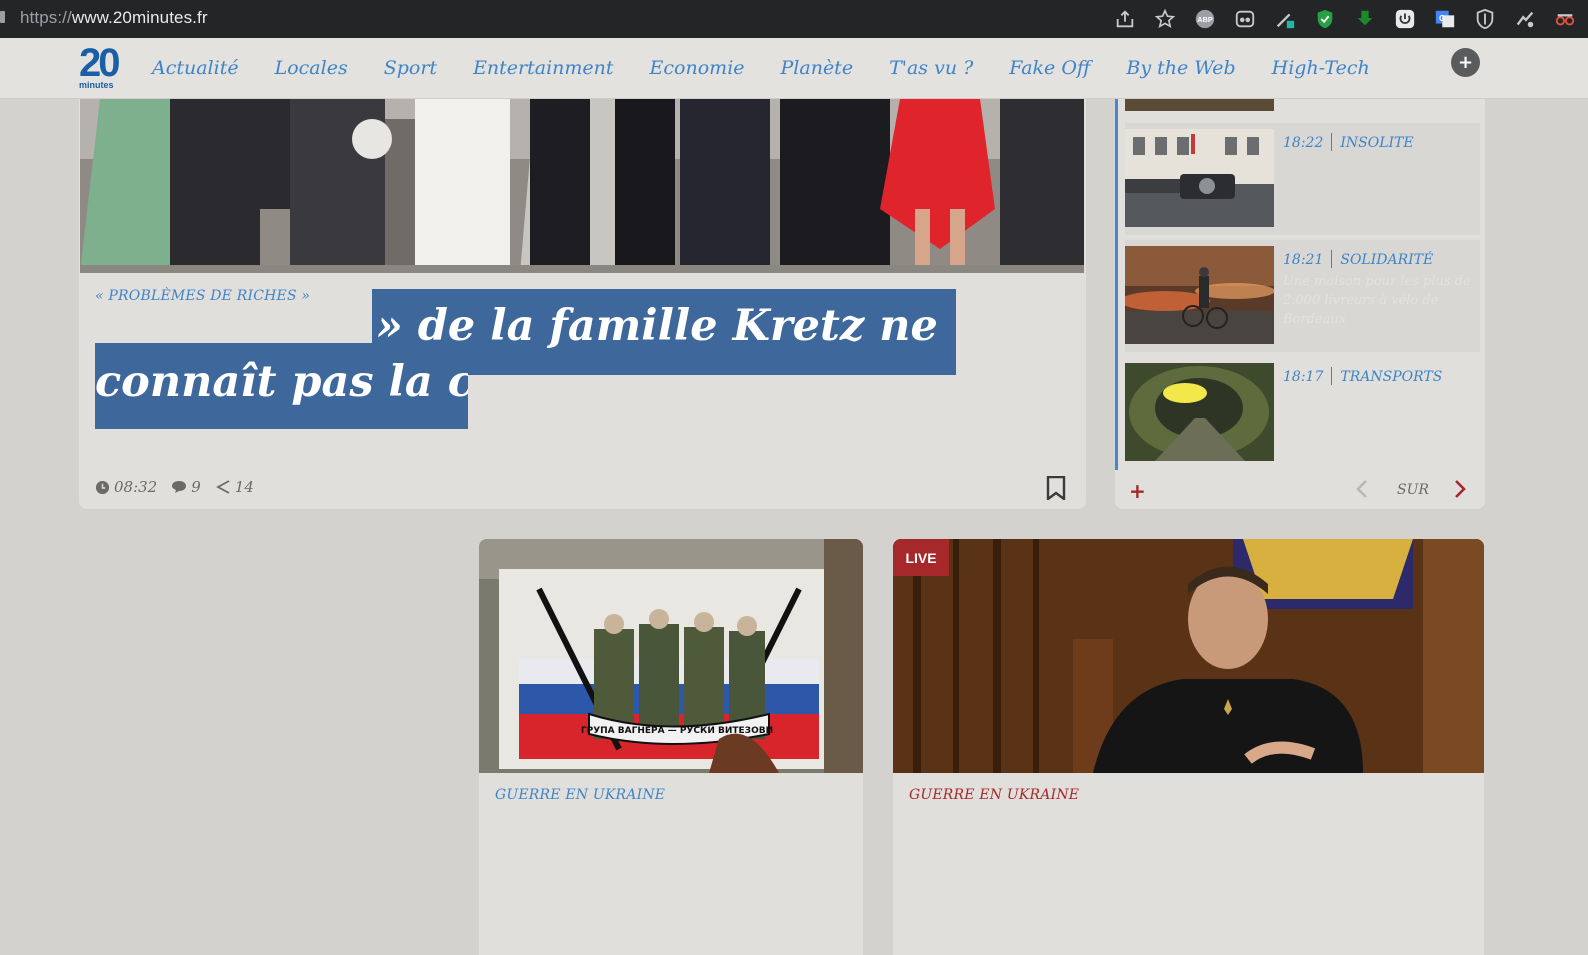 The width and height of the screenshot is (1588, 955). I want to click on nav-fake-off: Fake Off, so click(1049, 68).